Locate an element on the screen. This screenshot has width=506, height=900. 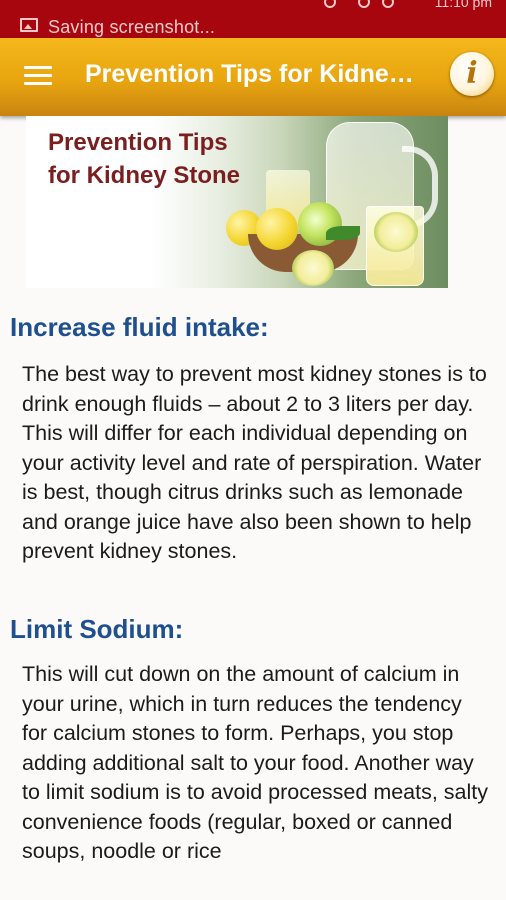
info-icon: i is located at coordinates (472, 74).